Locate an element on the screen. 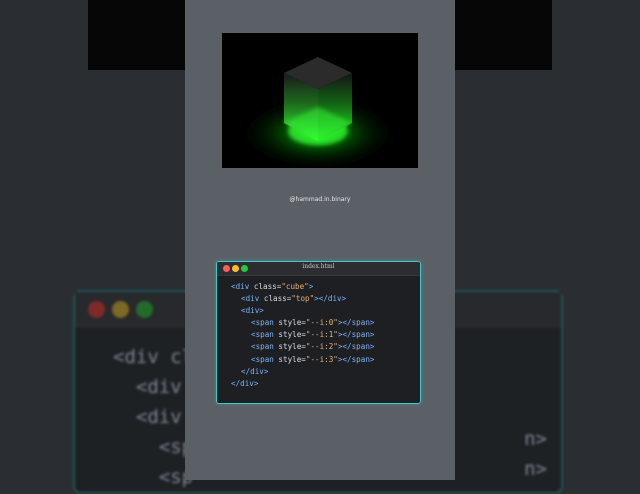  editor-titlebar: index.html is located at coordinates (318, 269).